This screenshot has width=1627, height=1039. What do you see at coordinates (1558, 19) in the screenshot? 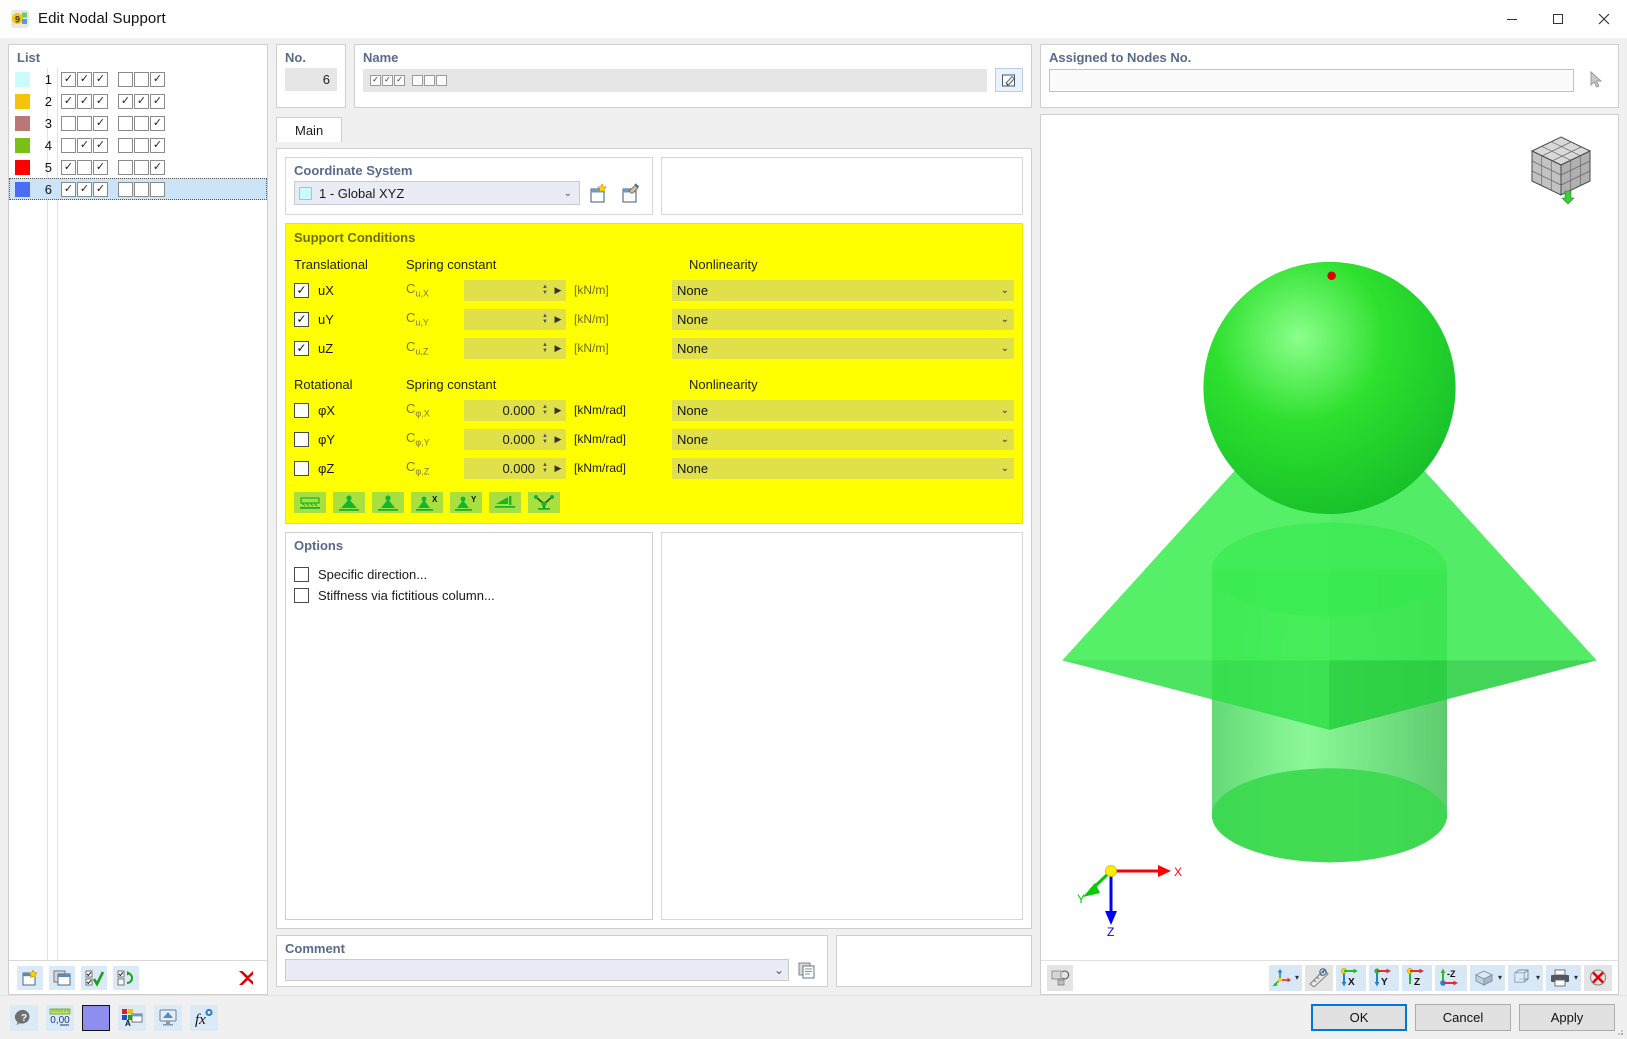
I see `maximize-button` at bounding box center [1558, 19].